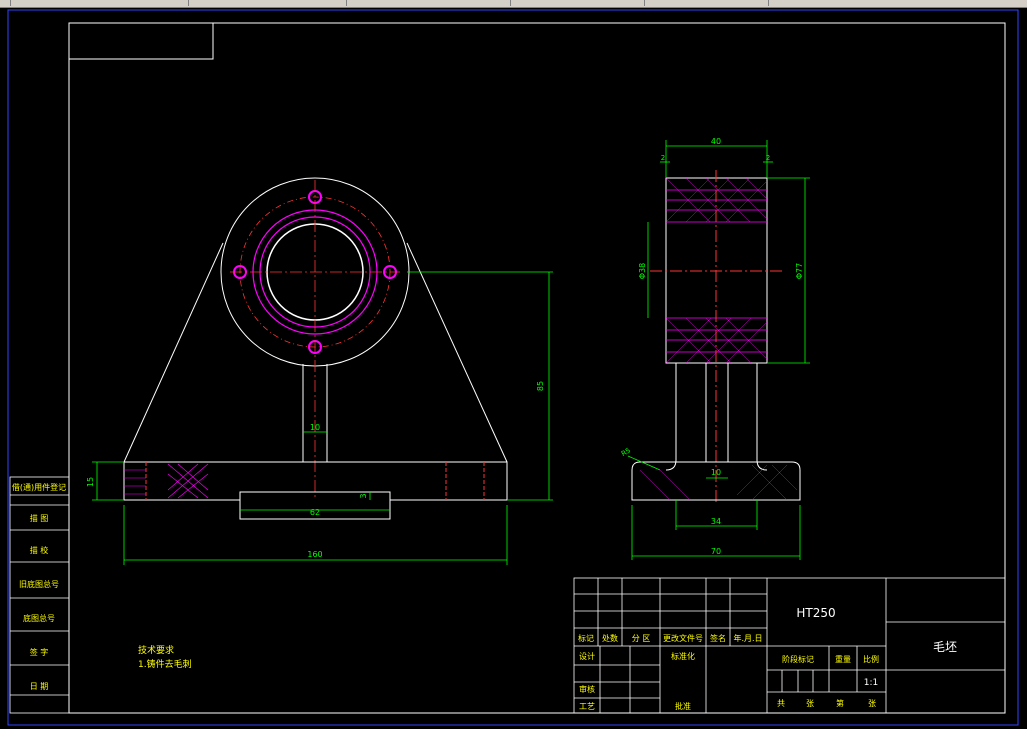  I want to click on sheet-label: 张, so click(810, 703).